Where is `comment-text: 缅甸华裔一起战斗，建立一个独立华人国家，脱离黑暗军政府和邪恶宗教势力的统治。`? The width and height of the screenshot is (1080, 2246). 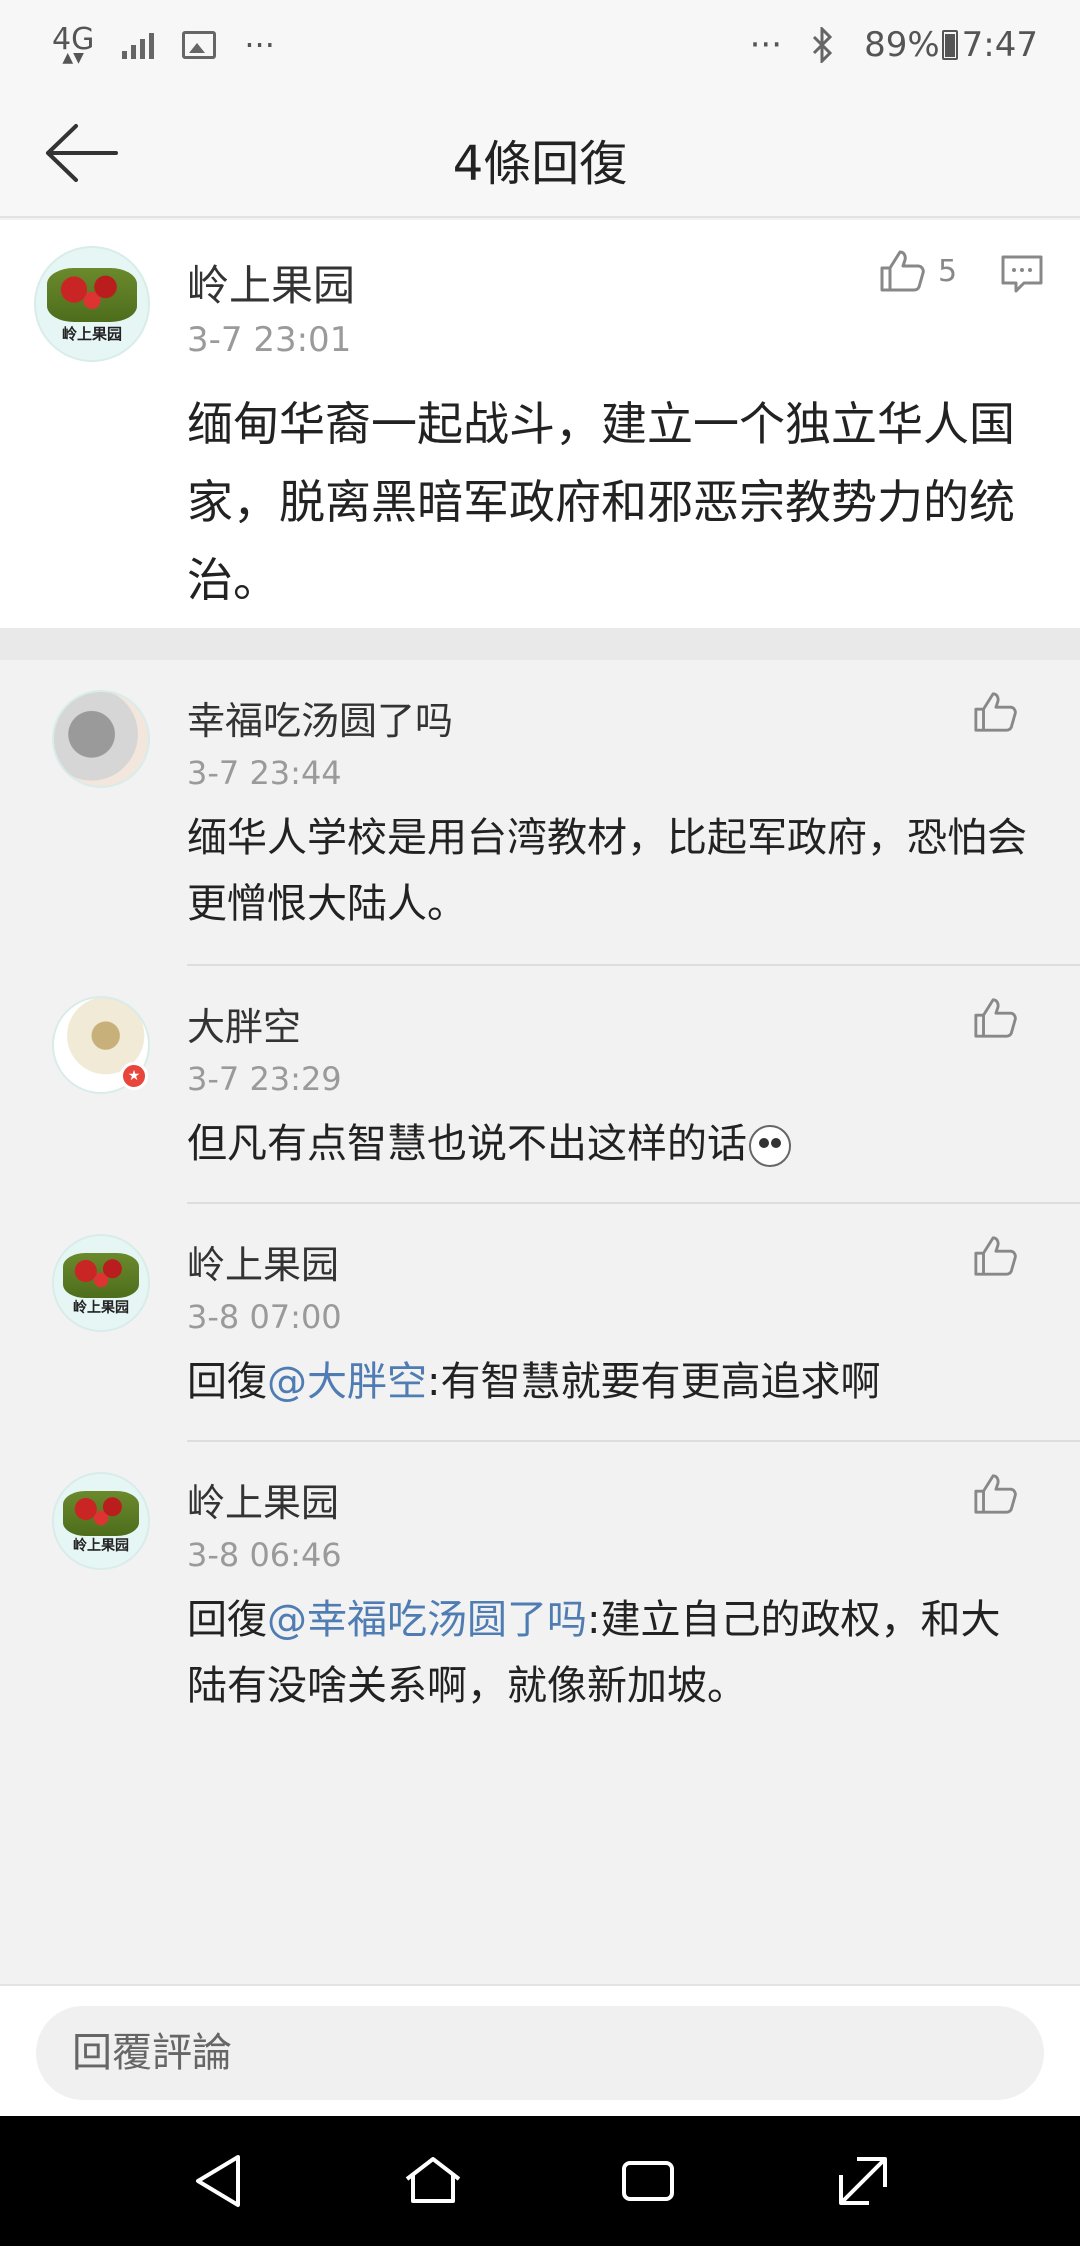
comment-text: 缅甸华裔一起战斗，建立一个独立华人国家，脱离黑暗军政府和邪恶宗教势力的统治。 is located at coordinates (601, 502).